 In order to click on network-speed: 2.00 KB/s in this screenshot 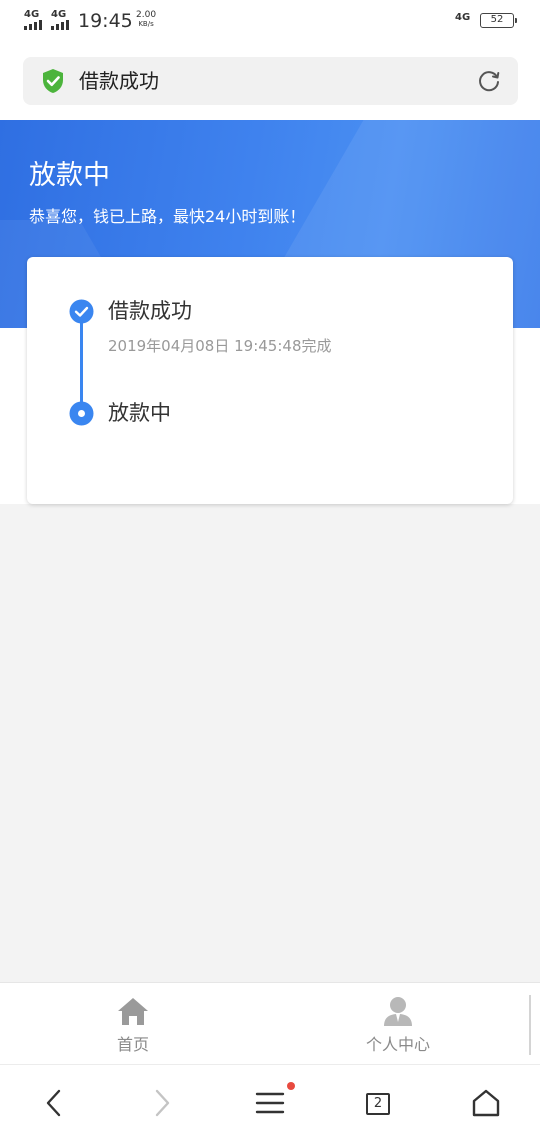, I will do `click(146, 20)`.